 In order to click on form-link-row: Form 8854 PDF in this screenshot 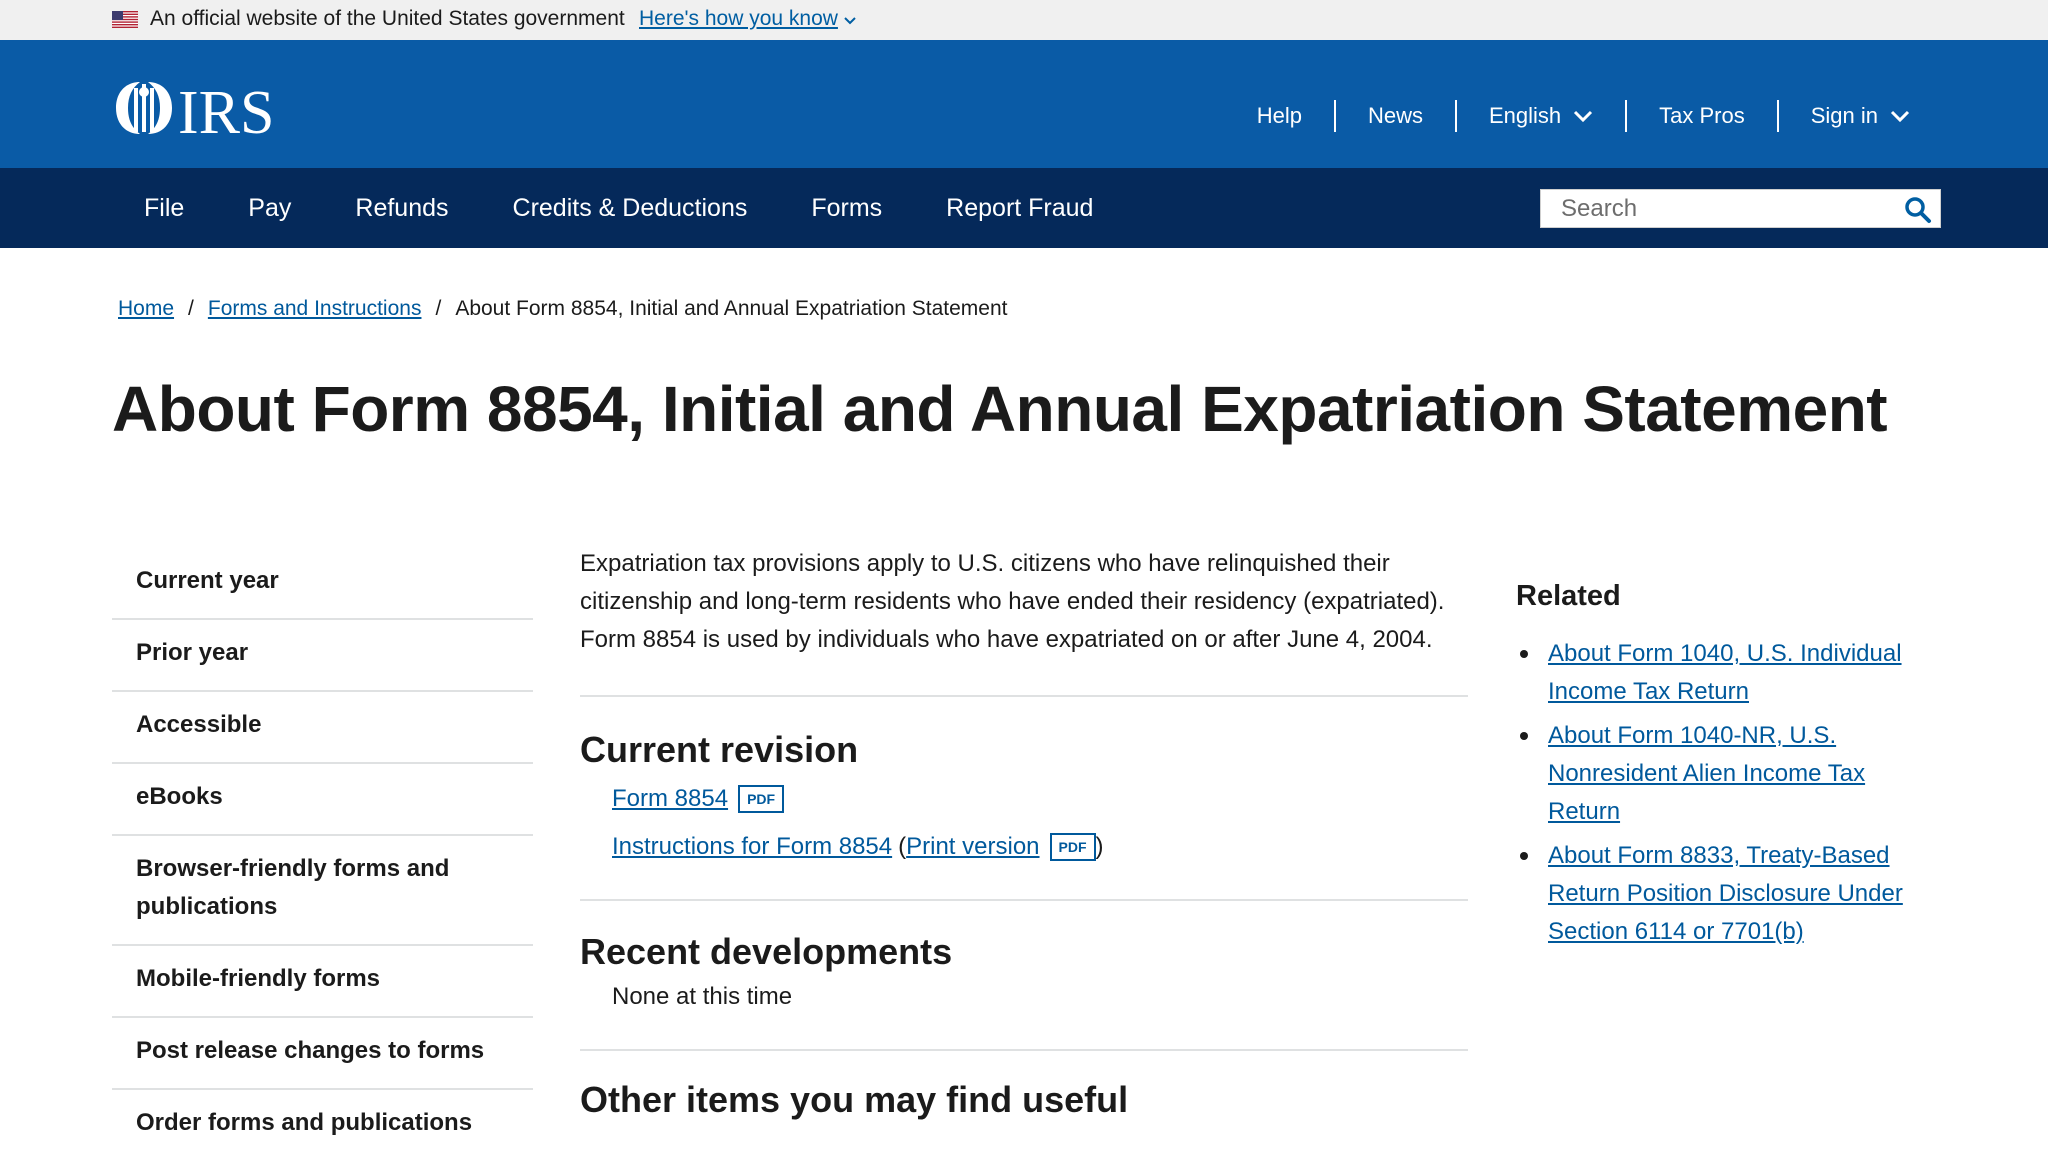, I will do `click(1024, 799)`.